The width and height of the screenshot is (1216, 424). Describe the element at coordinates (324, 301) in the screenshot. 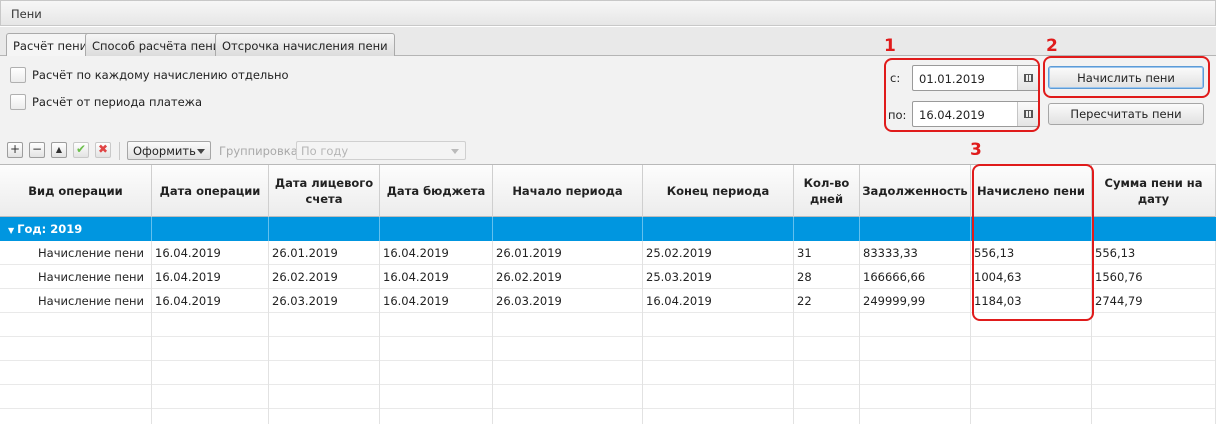

I see `cell-account-date: 26.03.2019` at that location.